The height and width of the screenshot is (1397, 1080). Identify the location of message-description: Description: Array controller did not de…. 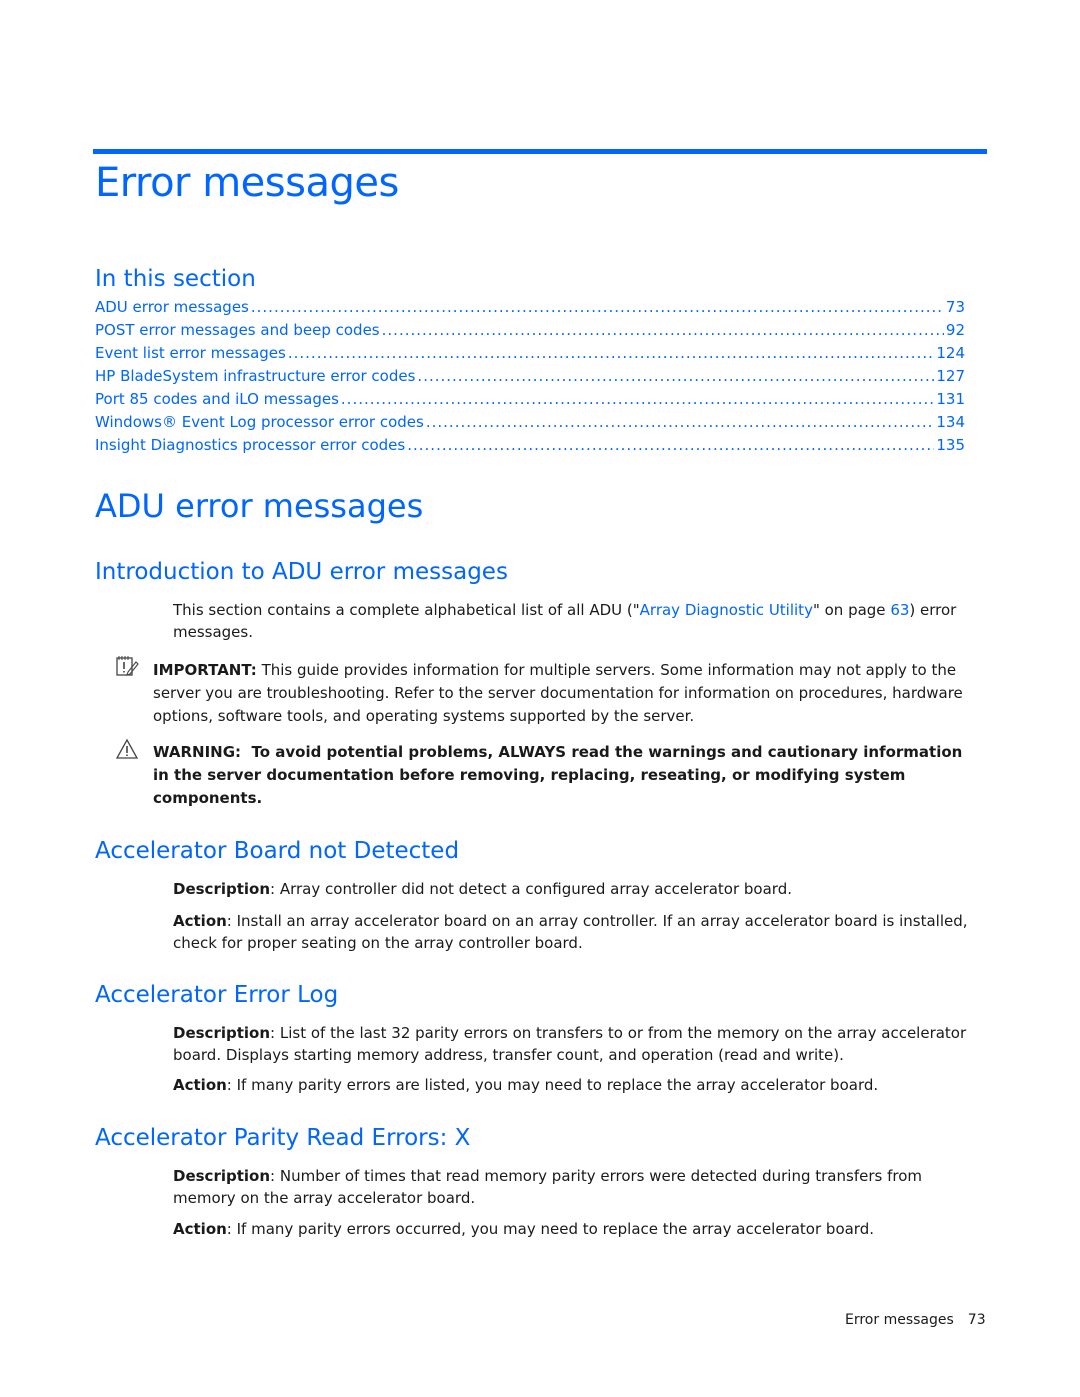
(578, 889).